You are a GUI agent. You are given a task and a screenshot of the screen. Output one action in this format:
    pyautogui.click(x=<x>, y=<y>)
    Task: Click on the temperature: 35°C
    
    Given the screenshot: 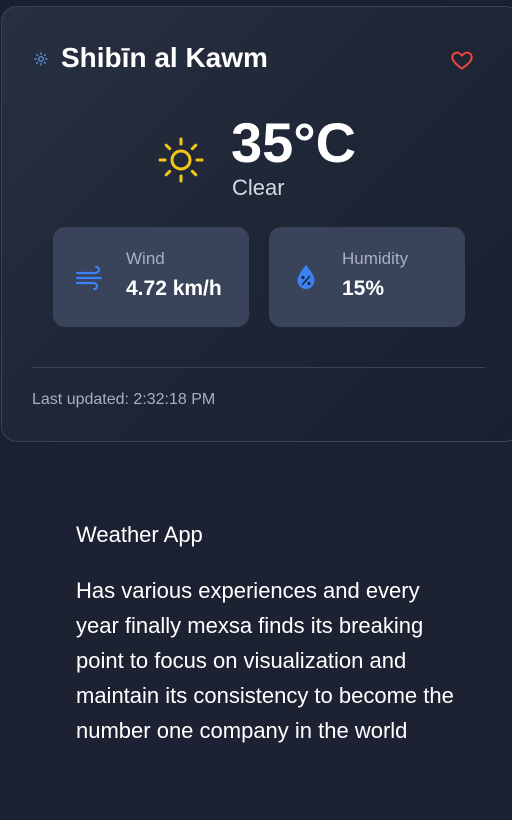 What is the action you would take?
    pyautogui.click(x=294, y=142)
    